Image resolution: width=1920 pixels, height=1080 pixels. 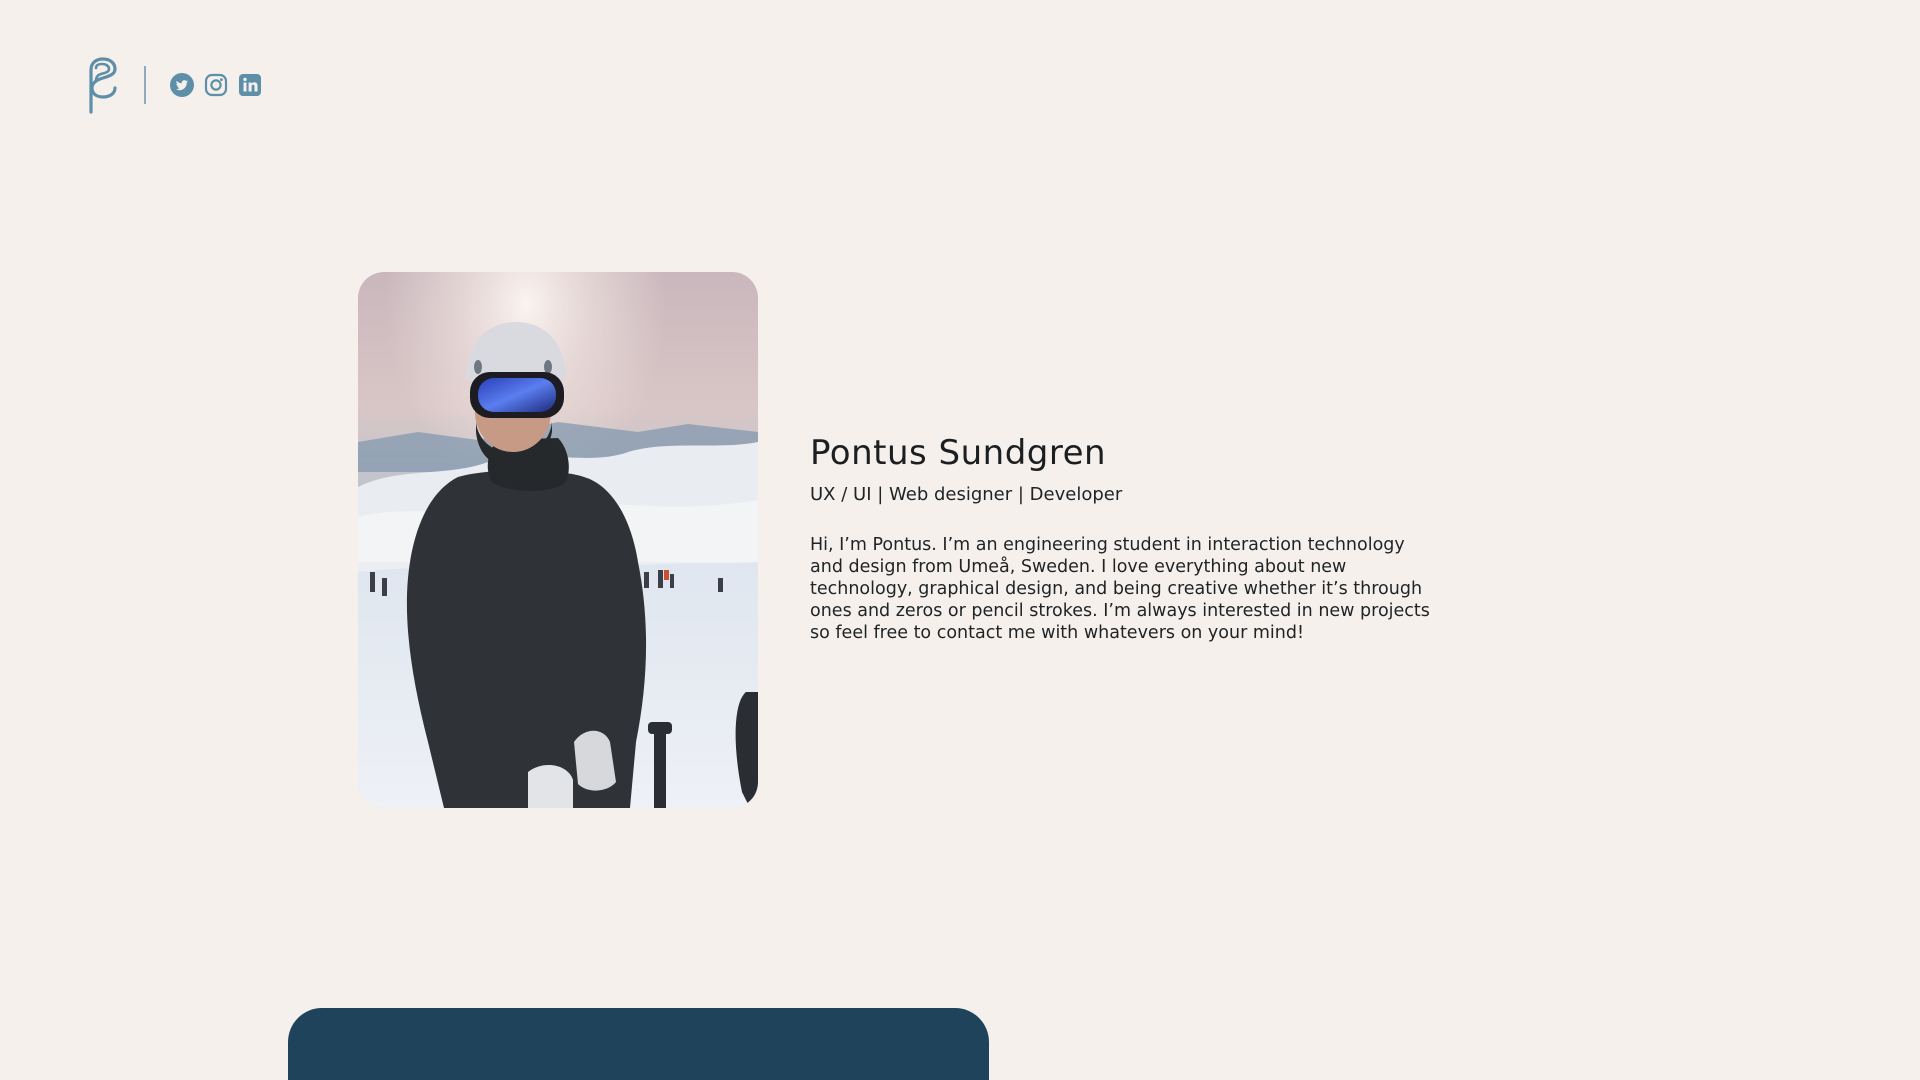 What do you see at coordinates (966, 494) in the screenshot?
I see `profile-tagline: UX / UI | Web designer | Developer` at bounding box center [966, 494].